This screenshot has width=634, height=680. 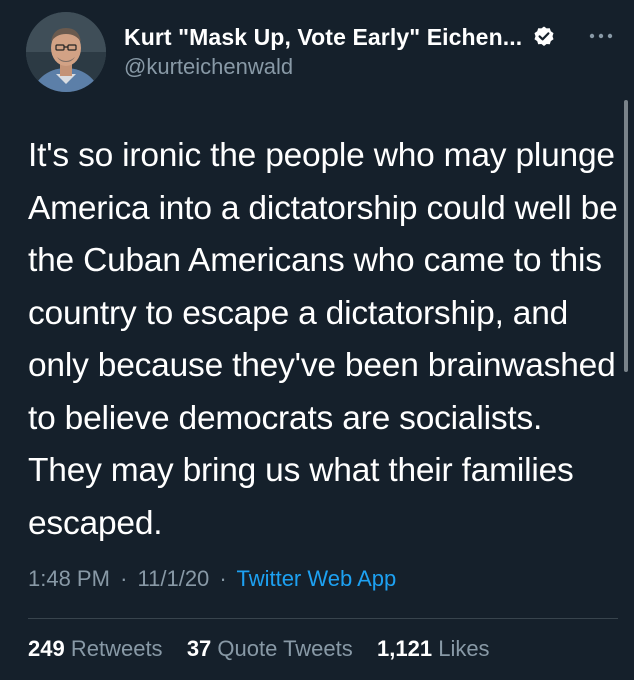 I want to click on divider, so click(x=323, y=618).